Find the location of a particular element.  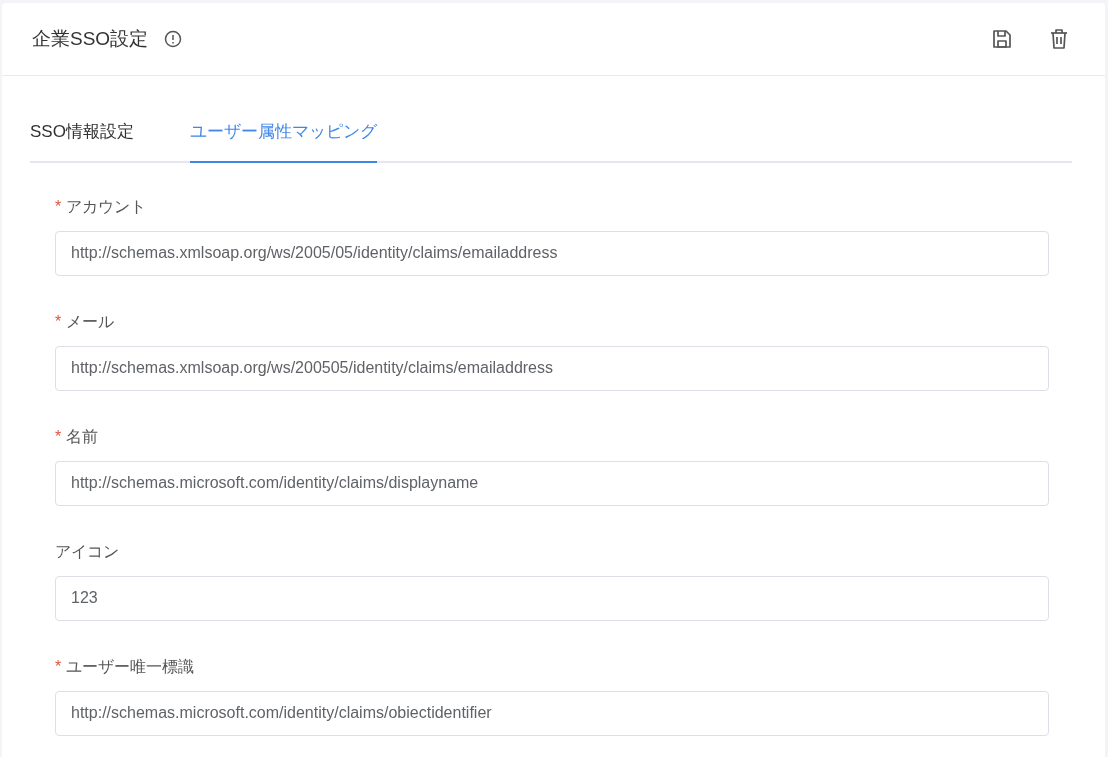

field-label: ユーザー唯一標識 is located at coordinates (130, 666).